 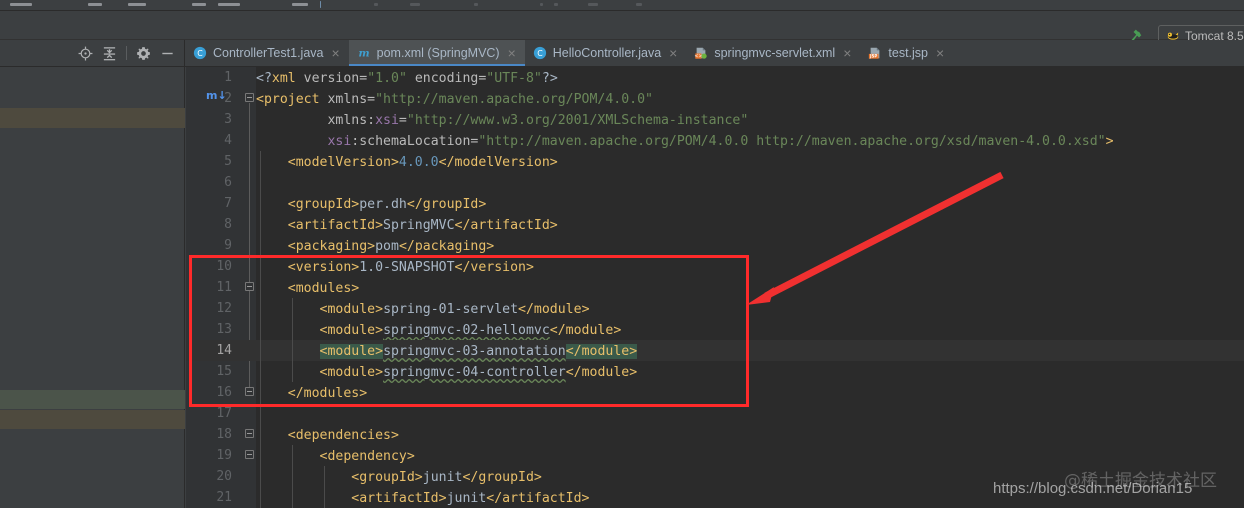 I want to click on code-line: 12 <module>spring-01-servlet</module>, so click(x=730, y=308).